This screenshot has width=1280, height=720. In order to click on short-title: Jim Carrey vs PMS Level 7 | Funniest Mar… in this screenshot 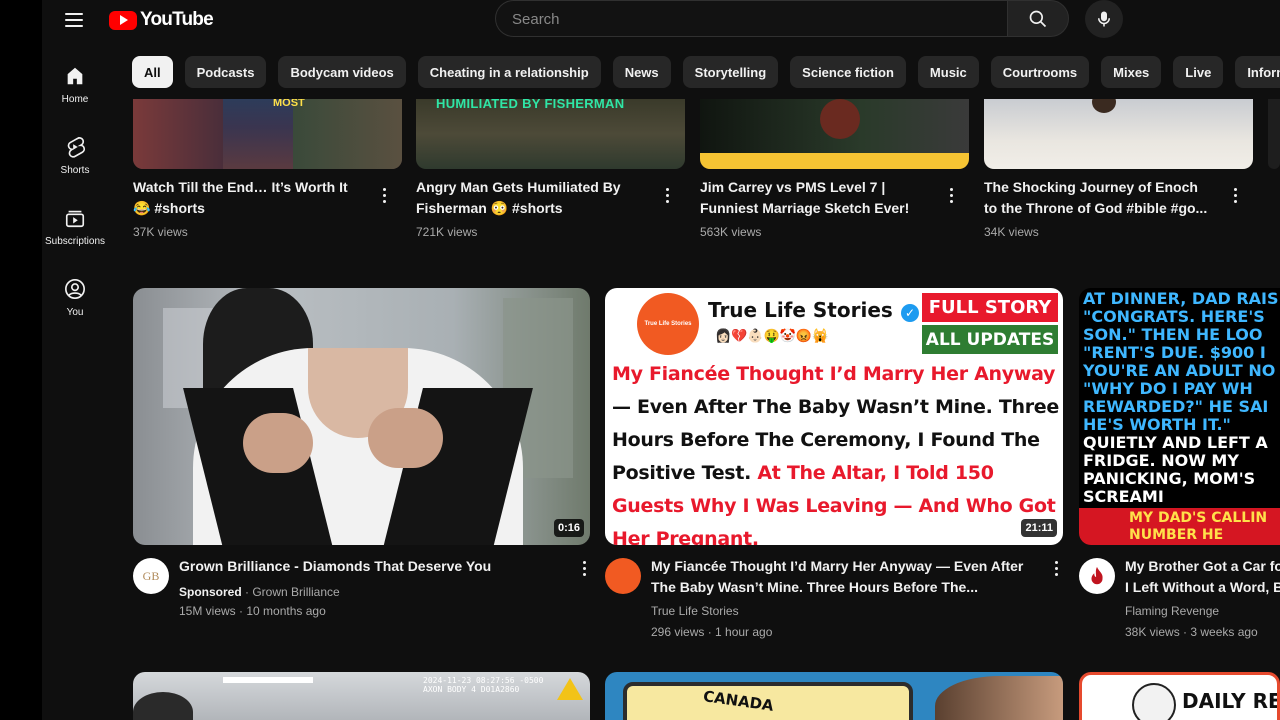, I will do `click(812, 198)`.